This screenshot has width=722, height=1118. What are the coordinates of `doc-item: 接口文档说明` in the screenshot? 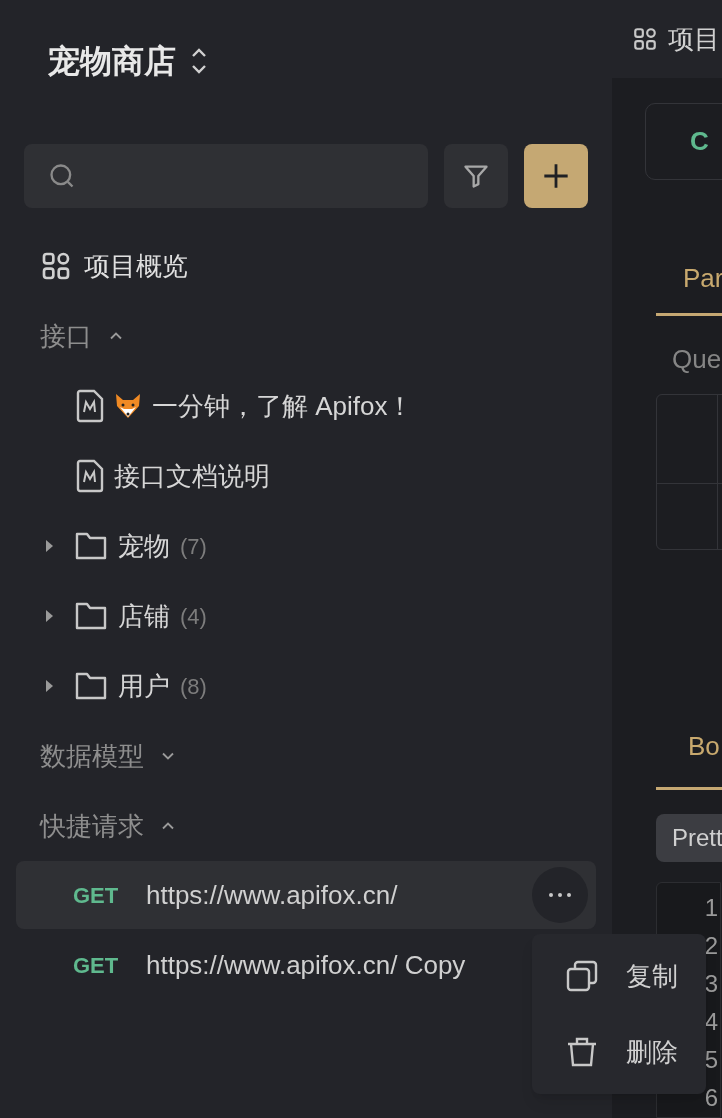 It's located at (306, 476).